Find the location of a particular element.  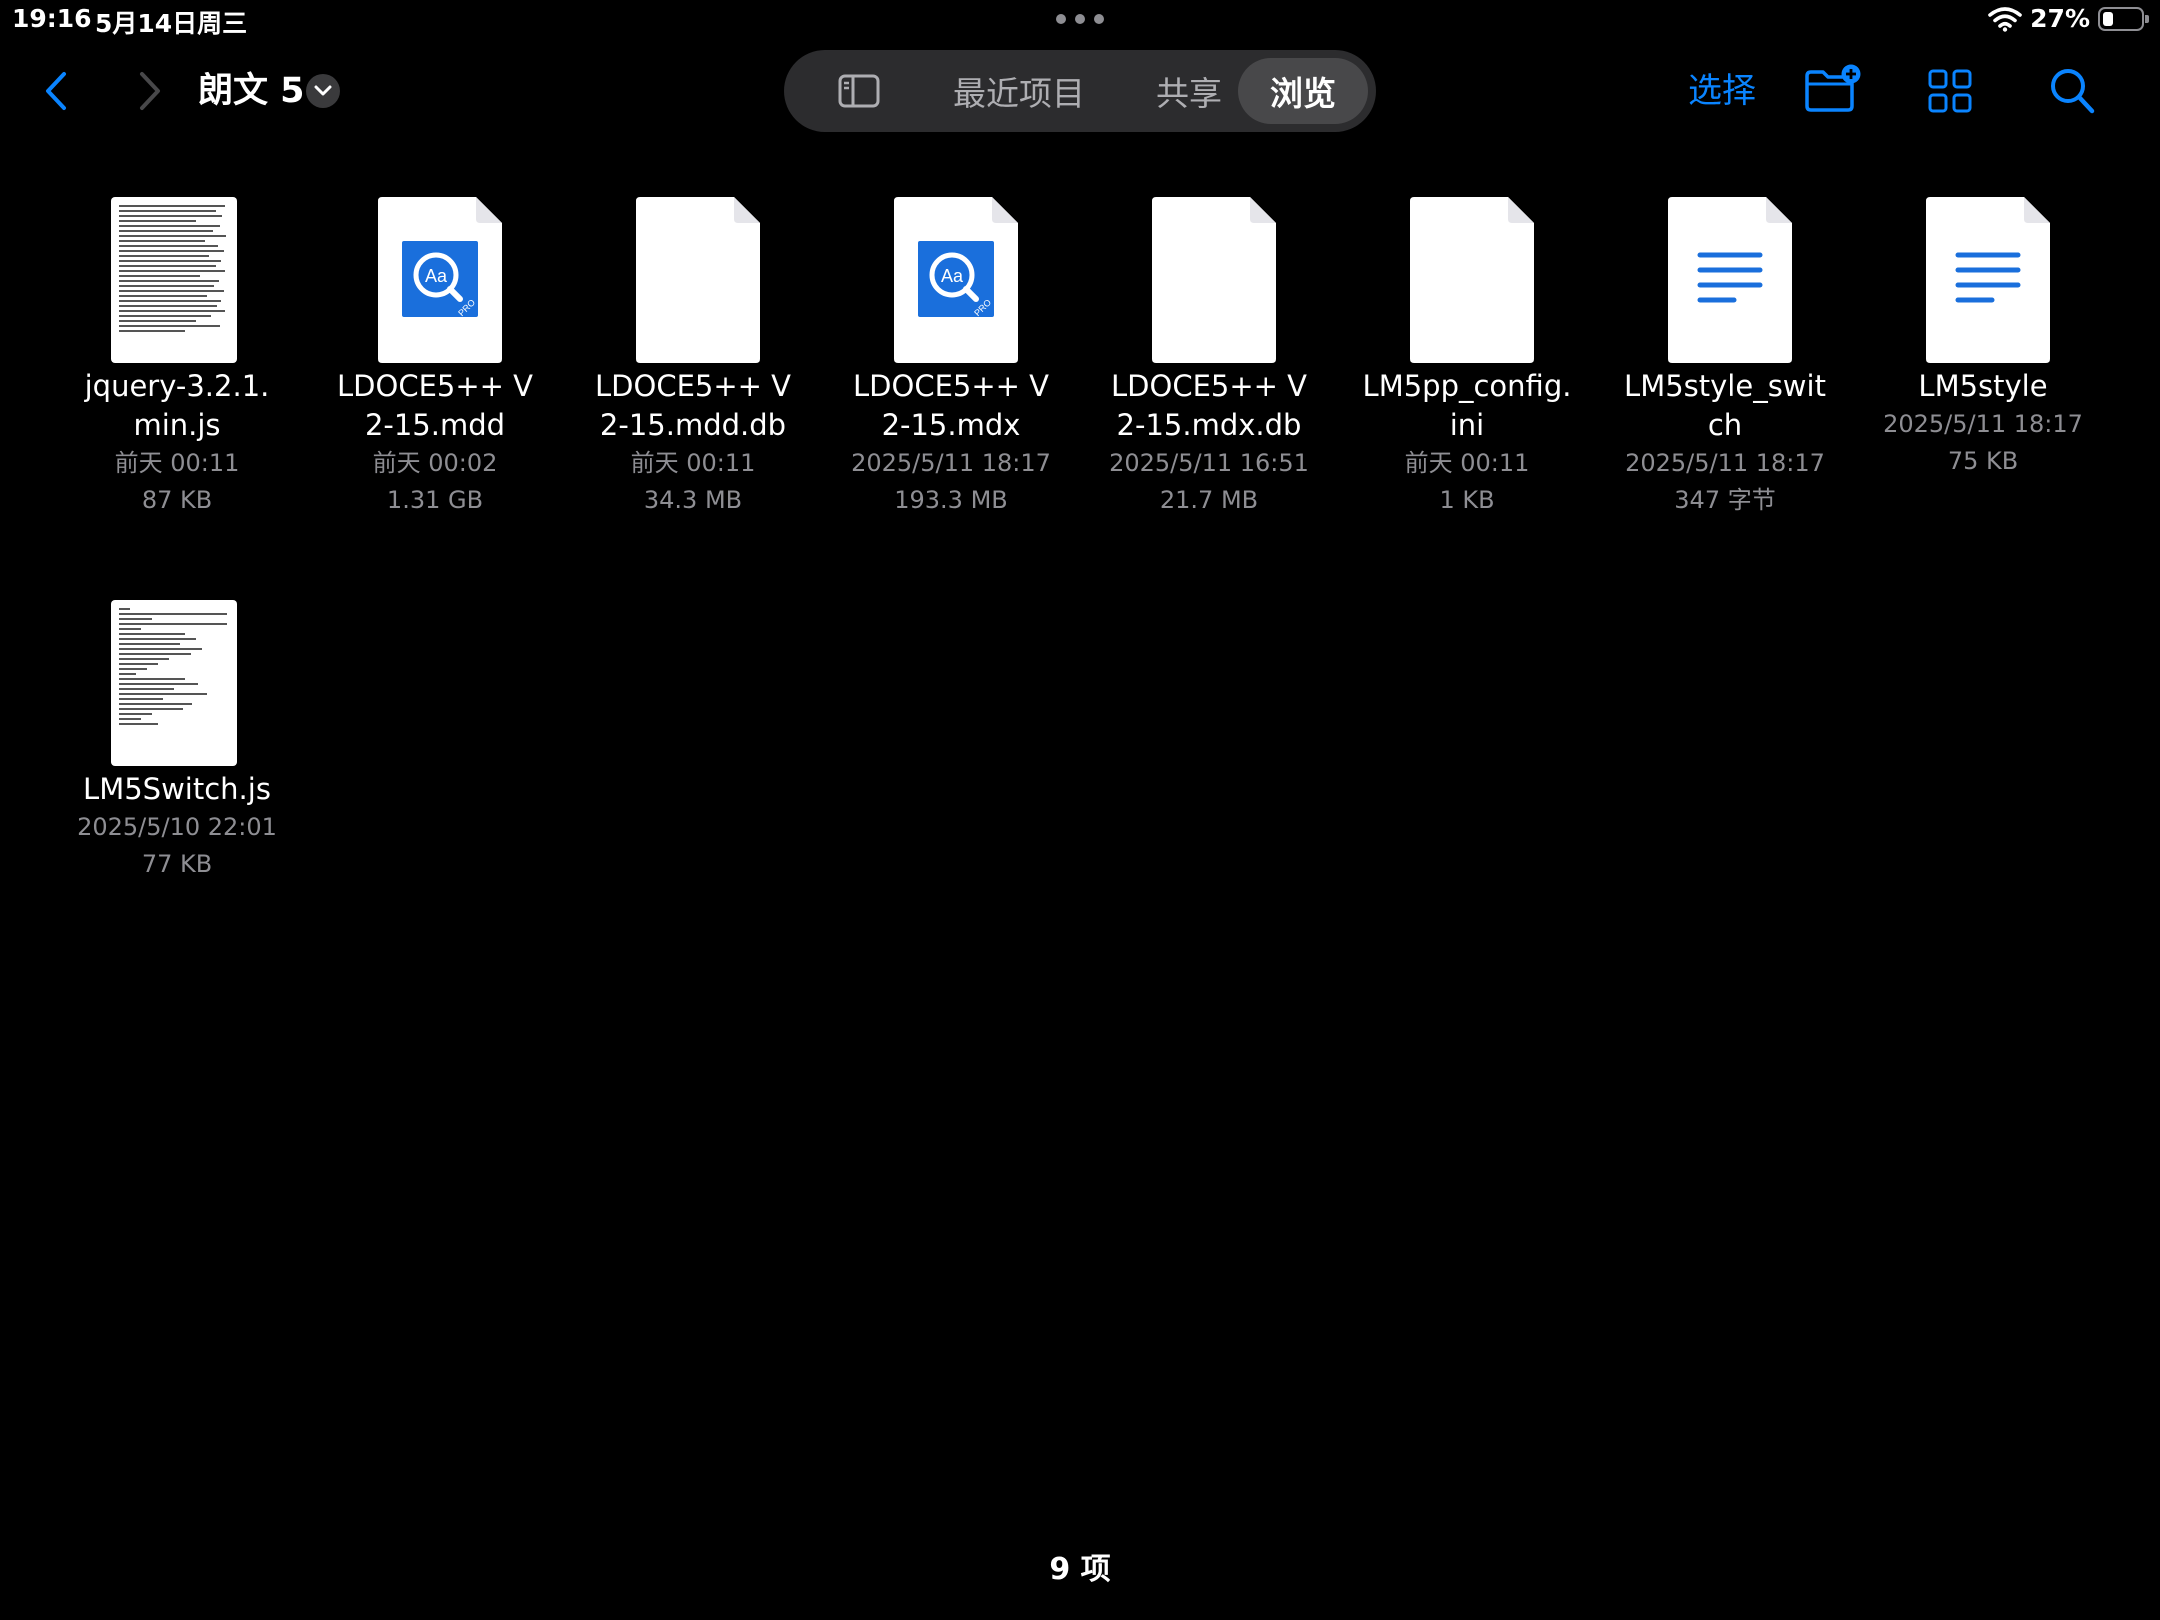

file-size: 21.7 MB is located at coordinates (1209, 500).